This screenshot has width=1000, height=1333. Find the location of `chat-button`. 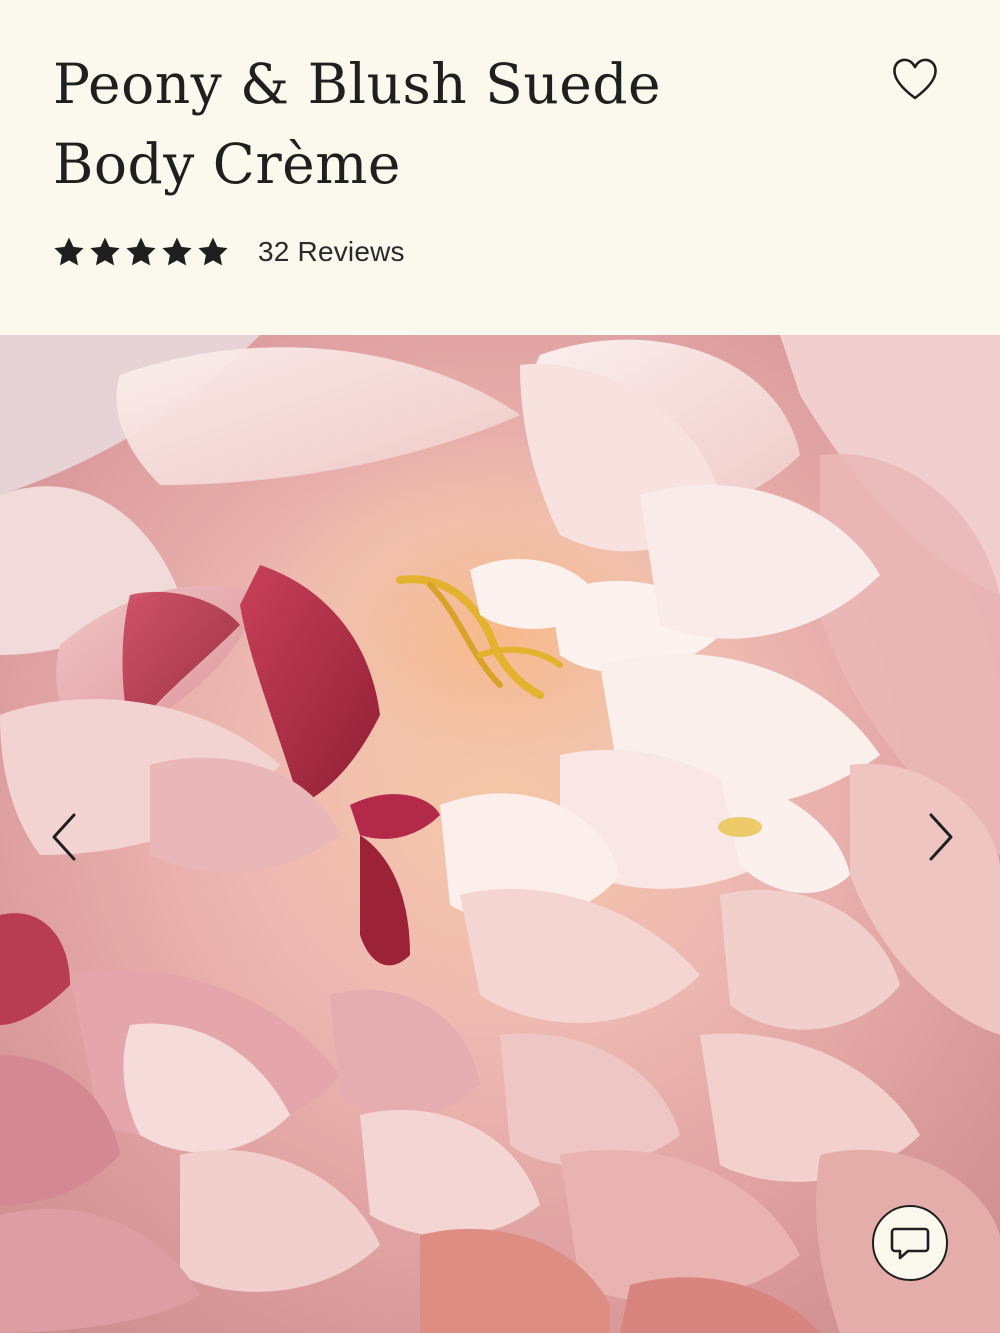

chat-button is located at coordinates (910, 1243).